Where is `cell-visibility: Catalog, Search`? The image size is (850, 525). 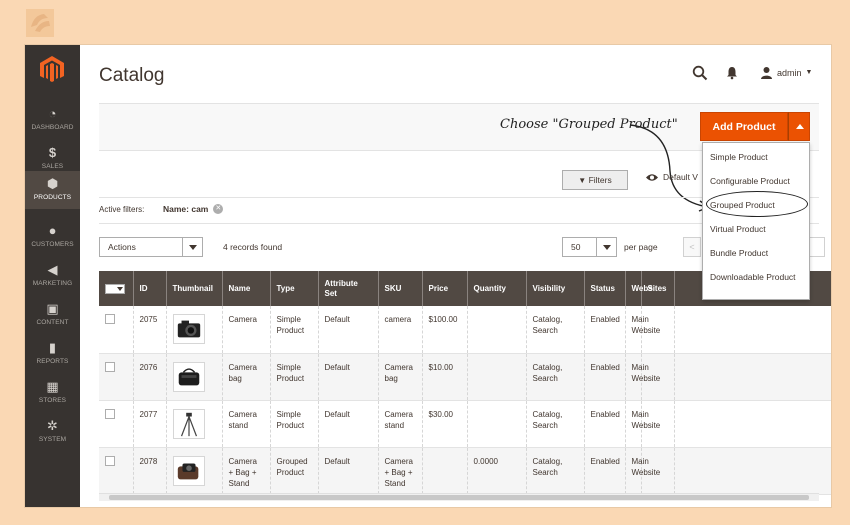 cell-visibility: Catalog, Search is located at coordinates (555, 330).